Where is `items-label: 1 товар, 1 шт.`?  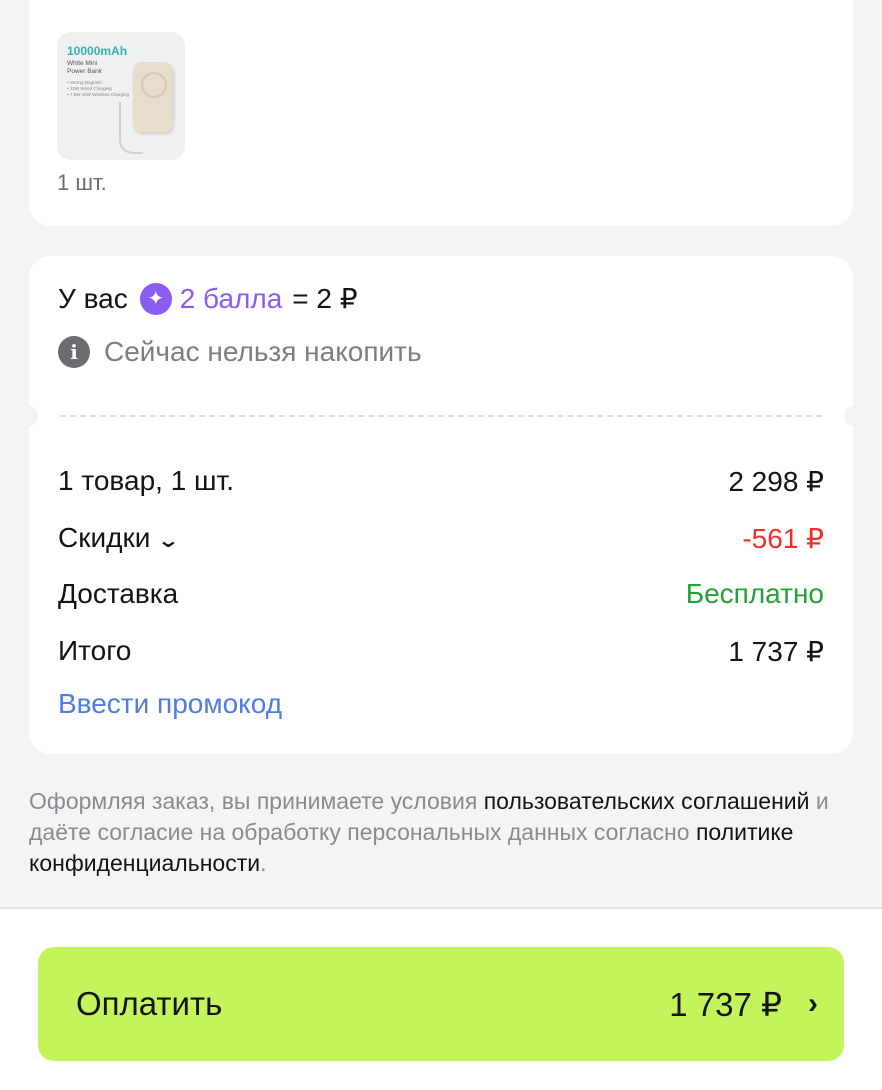 items-label: 1 товар, 1 шт. is located at coordinates (146, 480).